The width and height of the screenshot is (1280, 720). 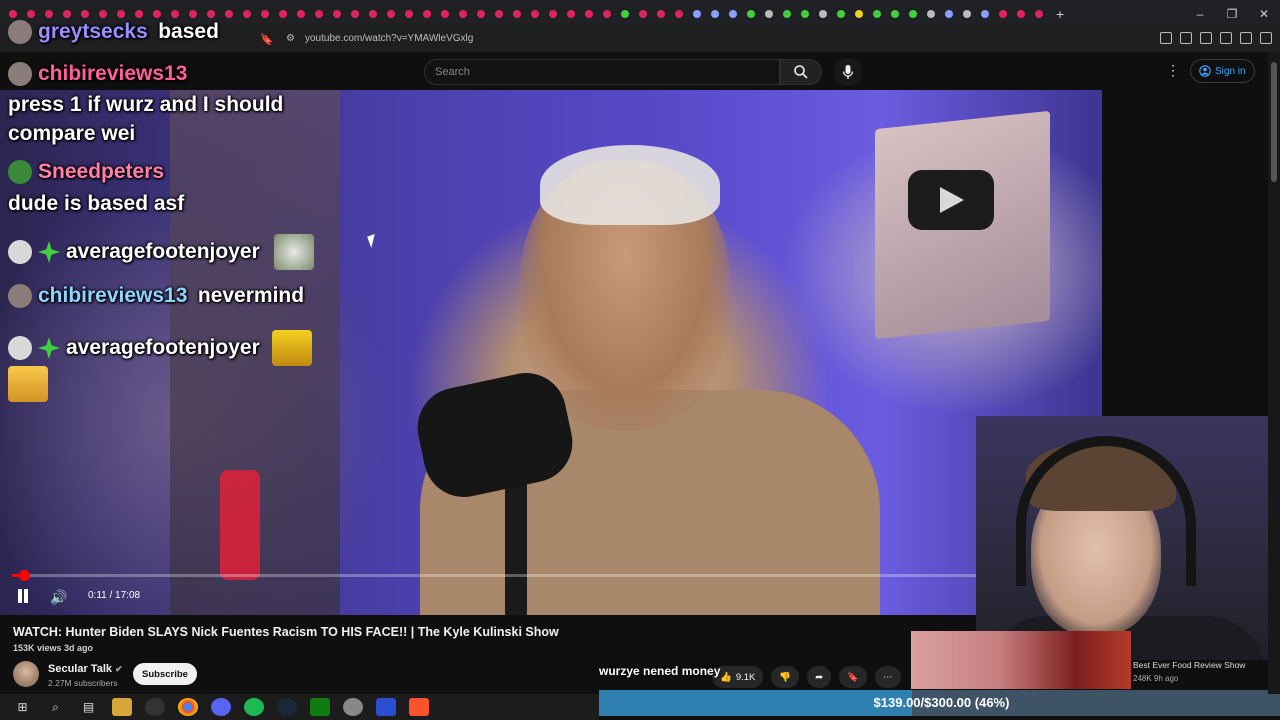 I want to click on dislike-button: 👎, so click(x=785, y=677).